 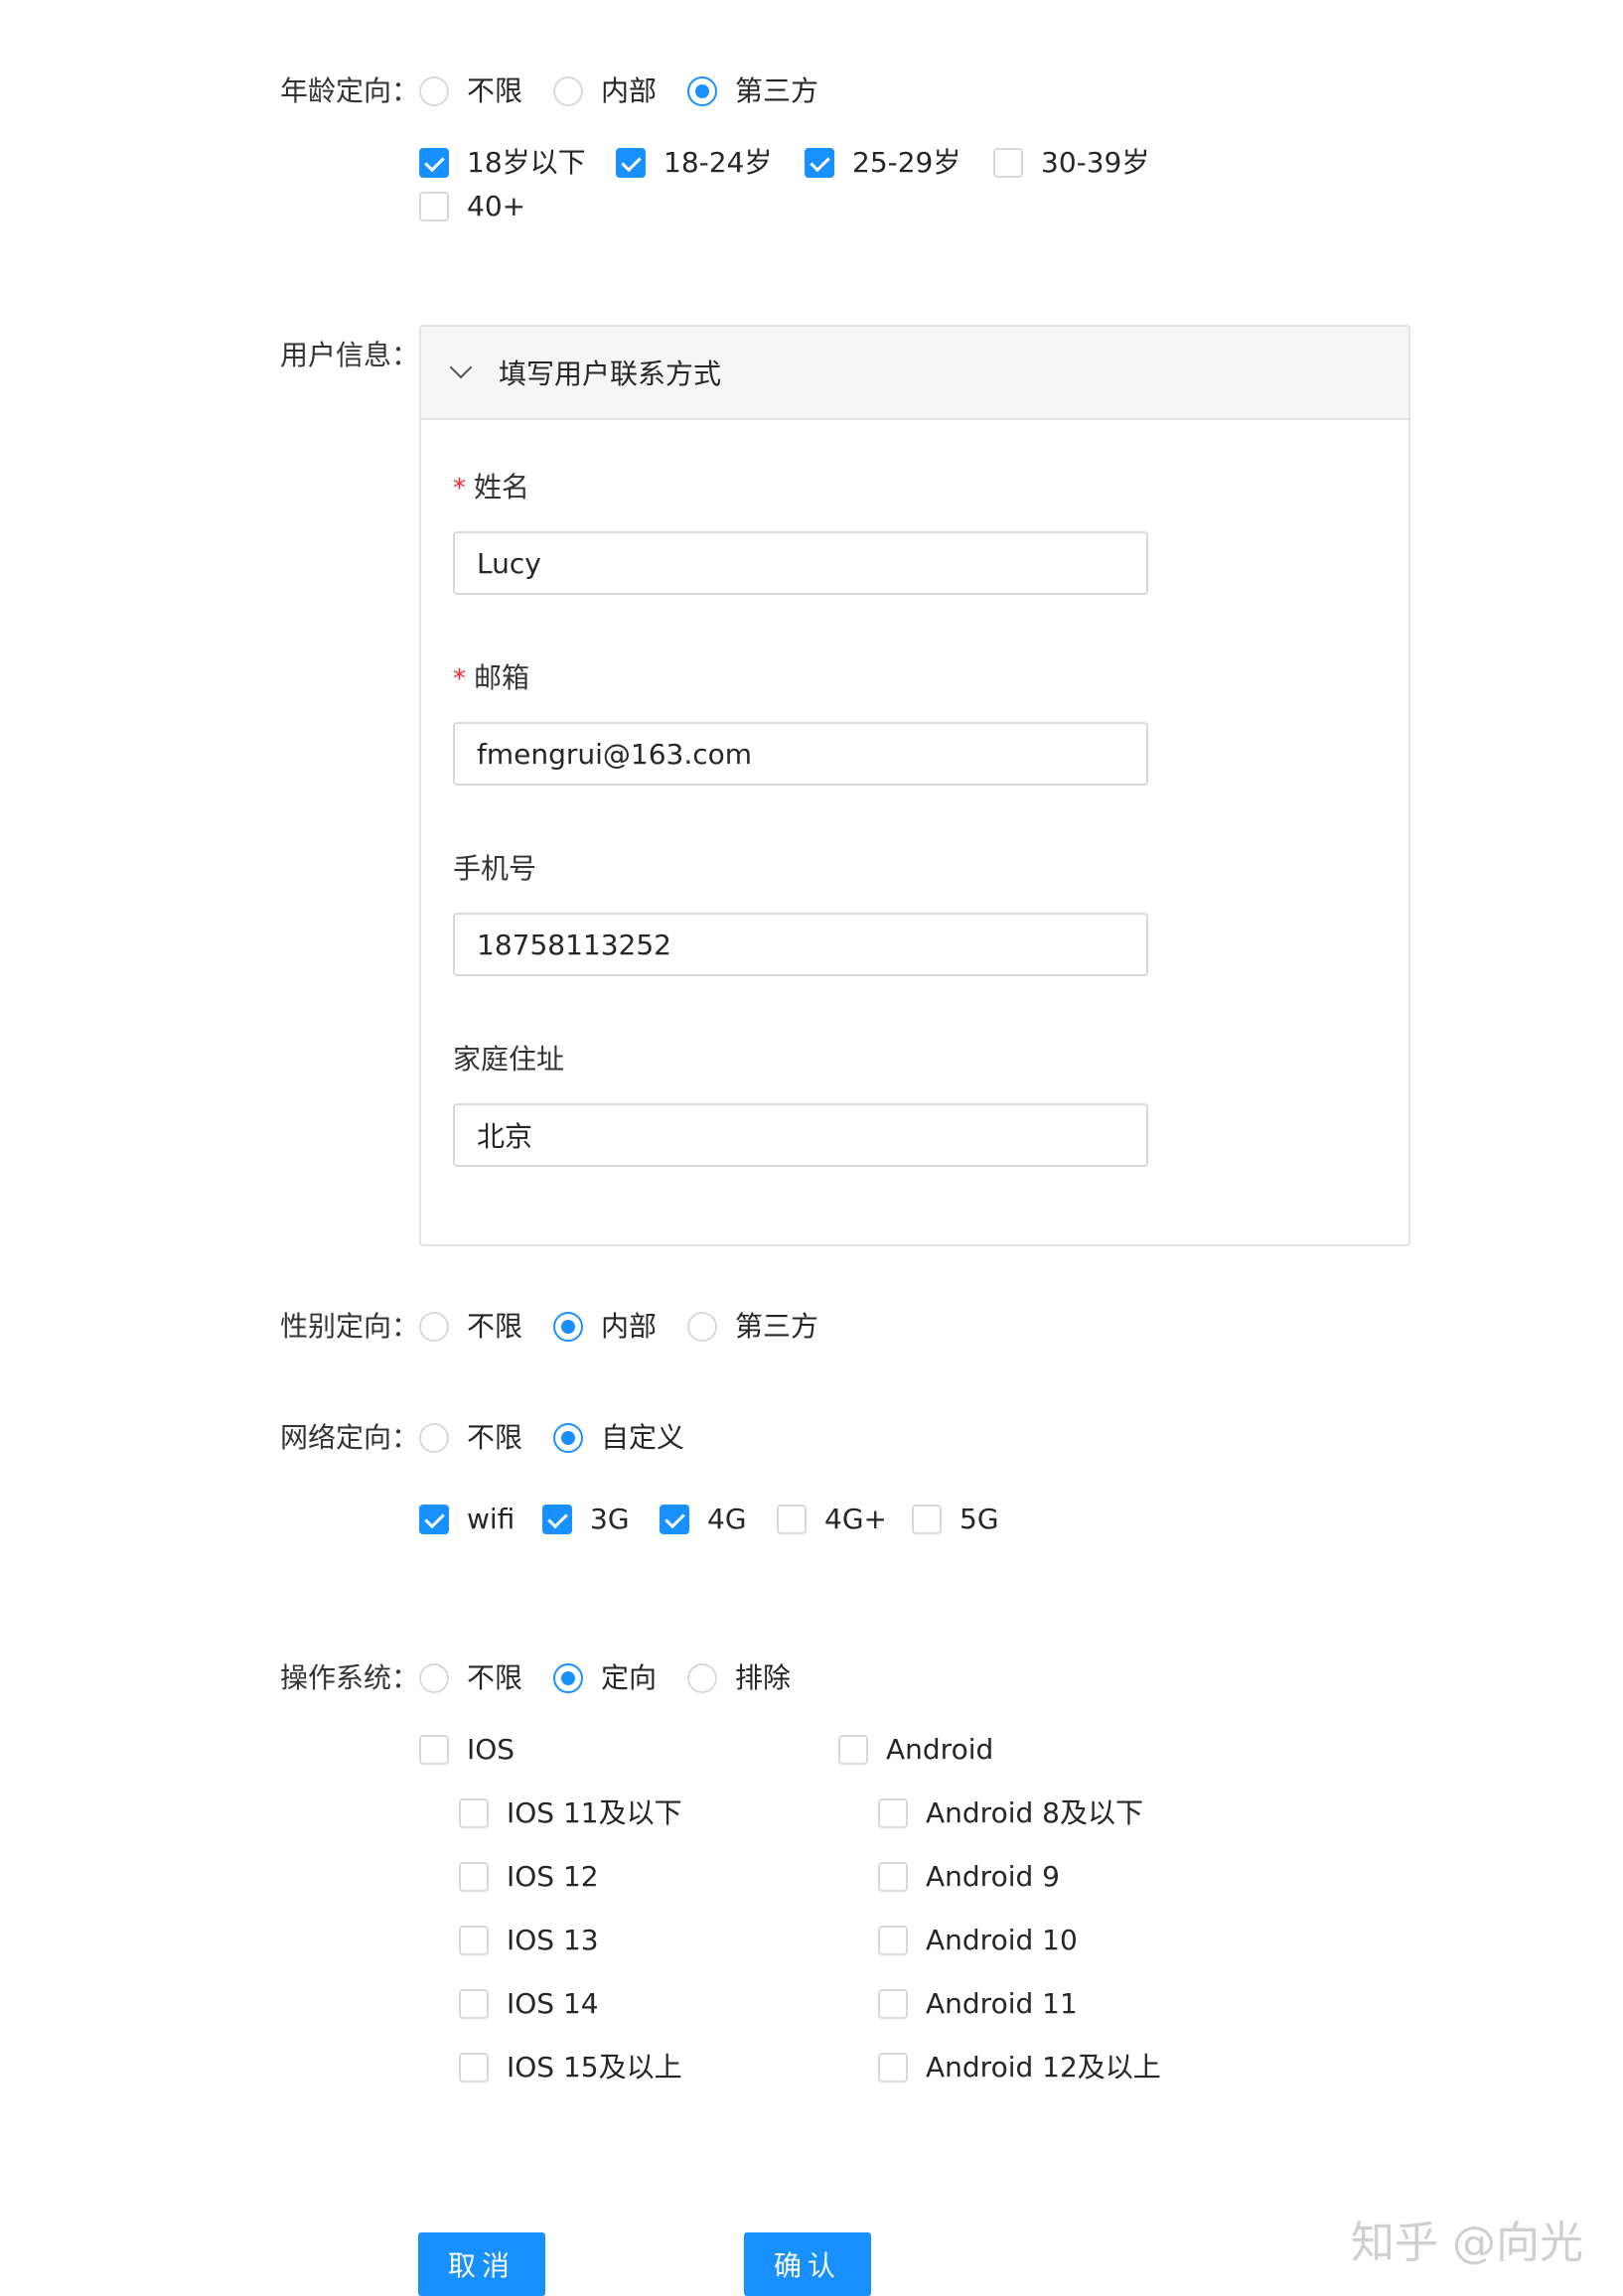 I want to click on required-mark: *, so click(x=459, y=488).